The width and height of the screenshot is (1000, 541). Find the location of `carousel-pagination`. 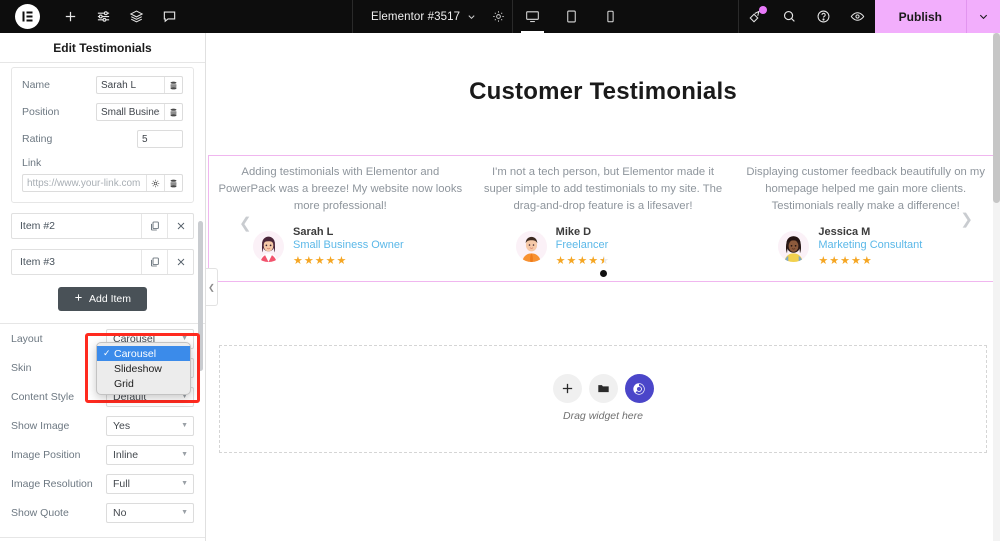

carousel-pagination is located at coordinates (603, 273).